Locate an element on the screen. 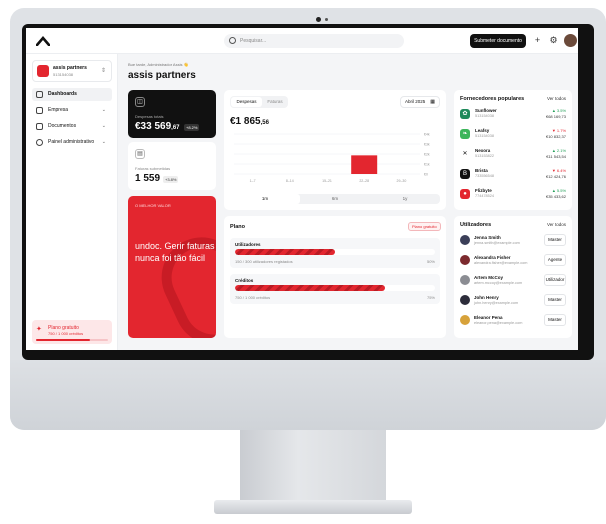 The width and height of the screenshot is (606, 524). org-id: 513154038 is located at coordinates (63, 74).